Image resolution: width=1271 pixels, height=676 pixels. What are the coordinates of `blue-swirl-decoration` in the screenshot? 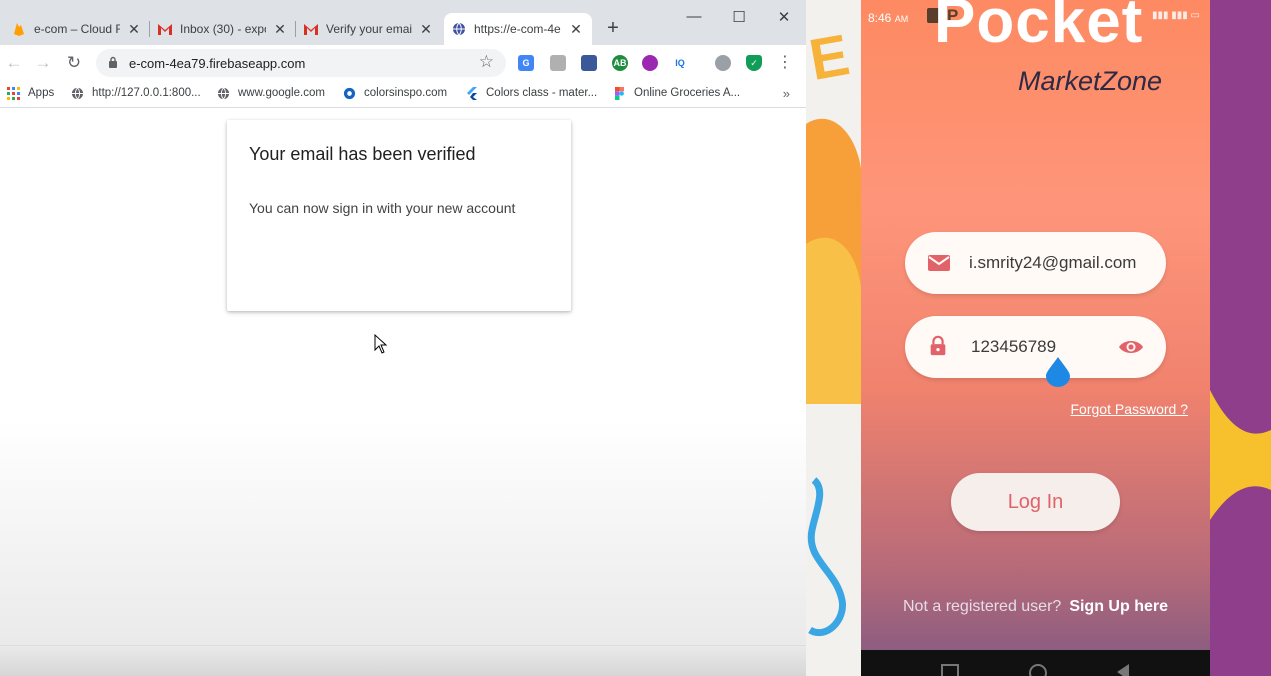 It's located at (826, 557).